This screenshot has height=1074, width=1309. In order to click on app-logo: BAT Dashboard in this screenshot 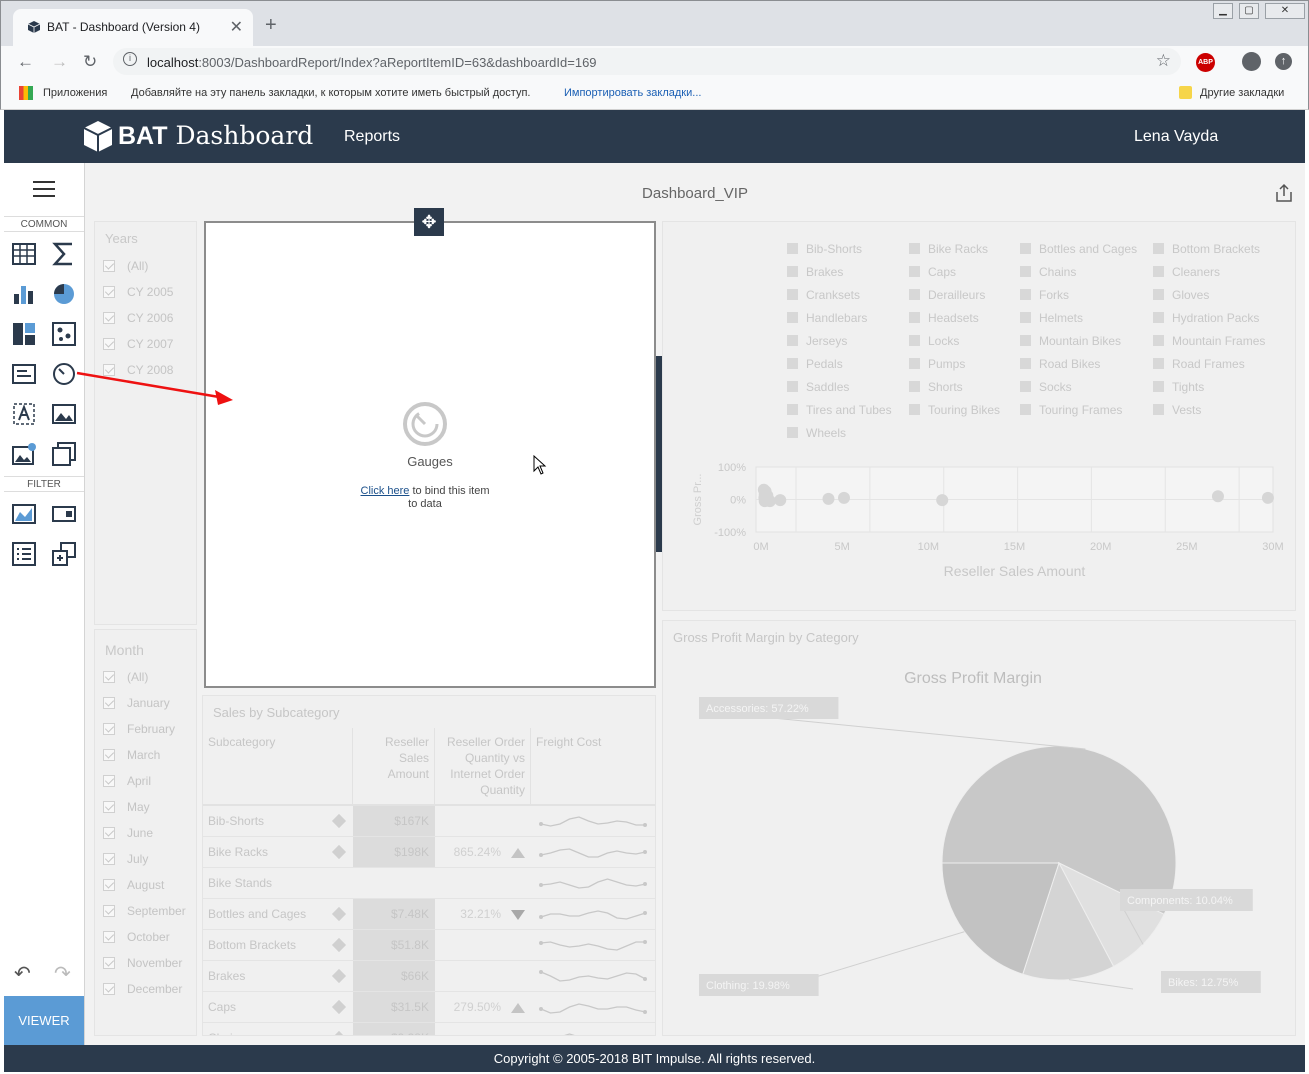, I will do `click(215, 136)`.